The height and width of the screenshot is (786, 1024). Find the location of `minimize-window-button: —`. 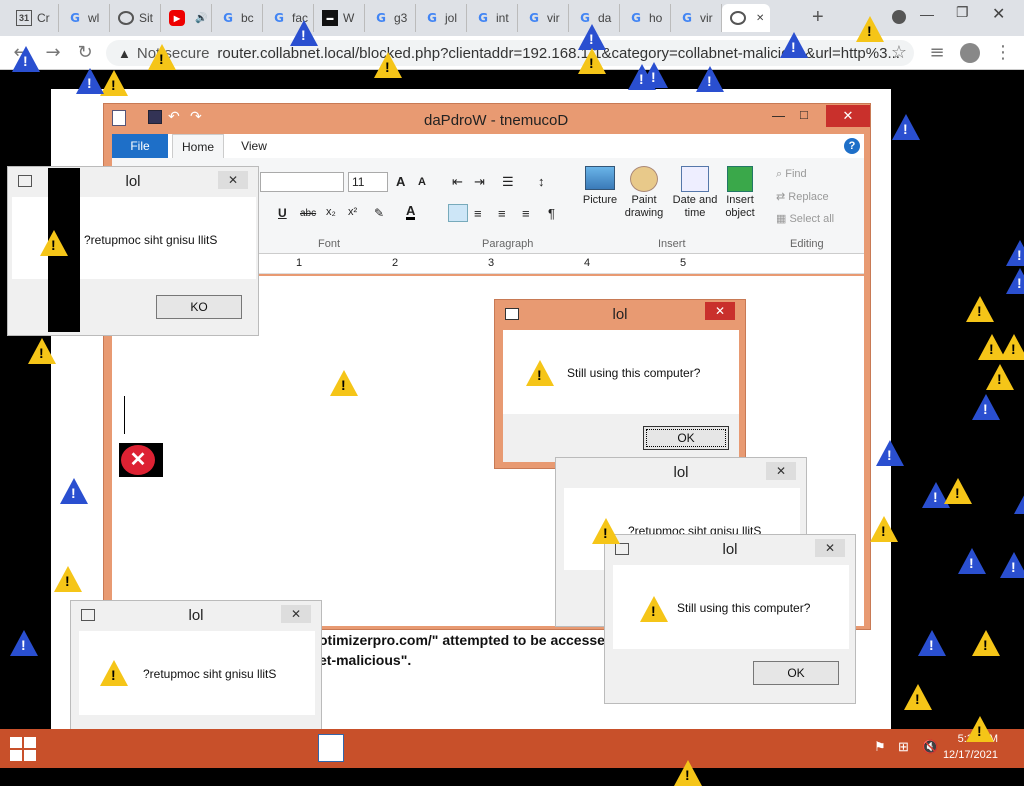

minimize-window-button: — is located at coordinates (927, 14).